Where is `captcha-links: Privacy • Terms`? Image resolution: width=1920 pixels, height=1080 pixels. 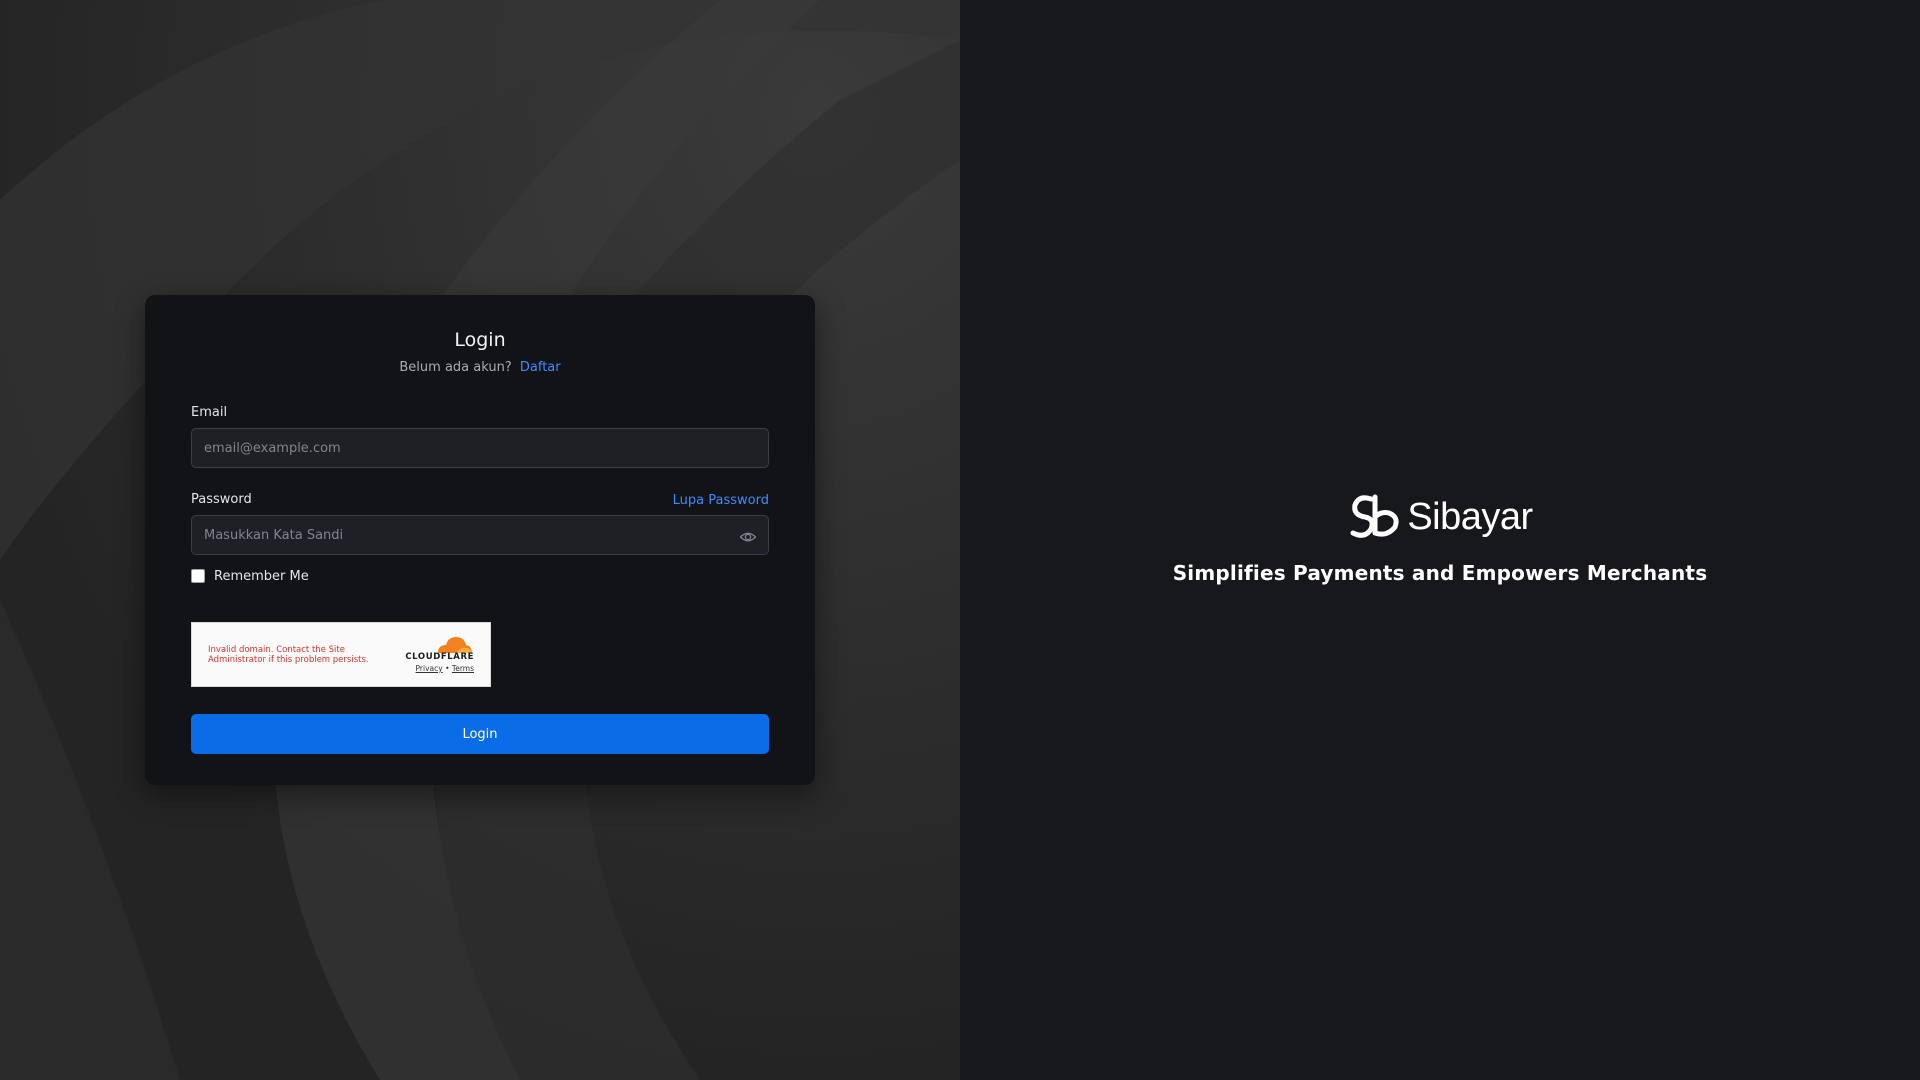 captcha-links: Privacy • Terms is located at coordinates (445, 668).